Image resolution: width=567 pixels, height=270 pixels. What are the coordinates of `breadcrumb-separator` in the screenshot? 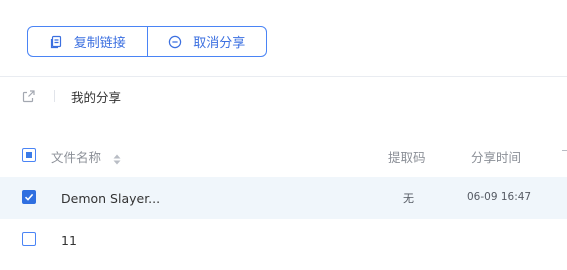 It's located at (54, 96).